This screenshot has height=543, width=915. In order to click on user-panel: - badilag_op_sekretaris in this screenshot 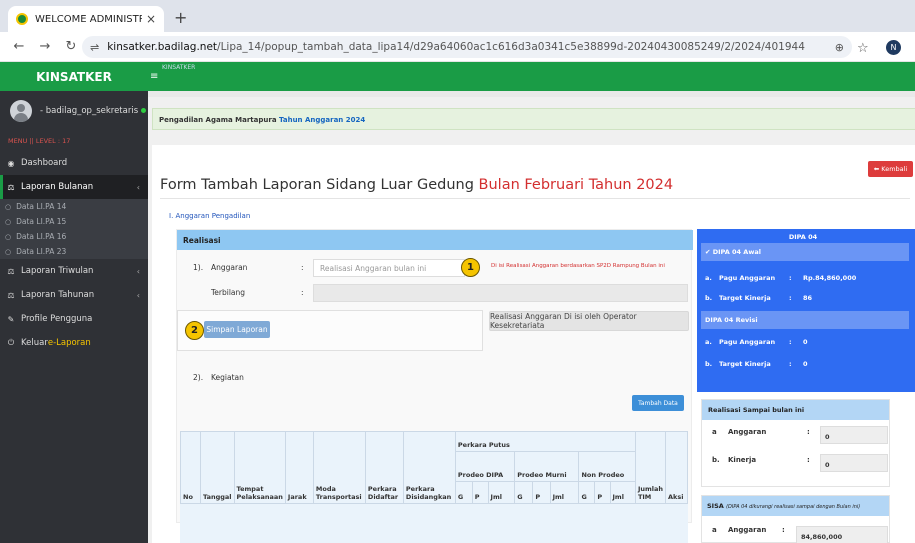, I will do `click(74, 111)`.